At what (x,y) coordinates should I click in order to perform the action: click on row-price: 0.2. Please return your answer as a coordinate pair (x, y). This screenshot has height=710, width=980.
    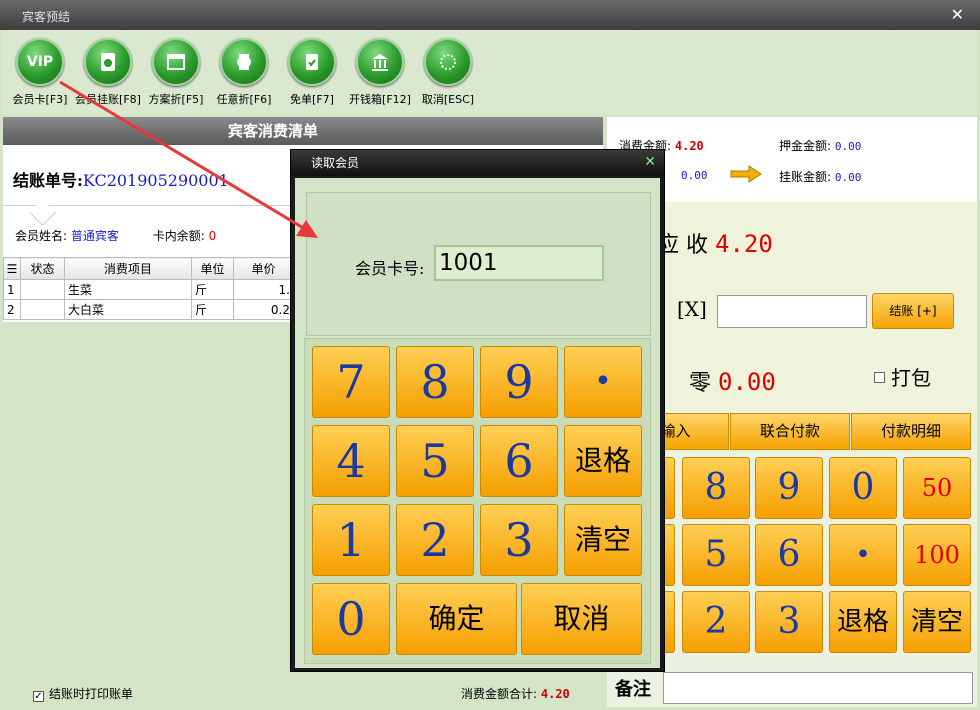
    Looking at the image, I should click on (263, 309).